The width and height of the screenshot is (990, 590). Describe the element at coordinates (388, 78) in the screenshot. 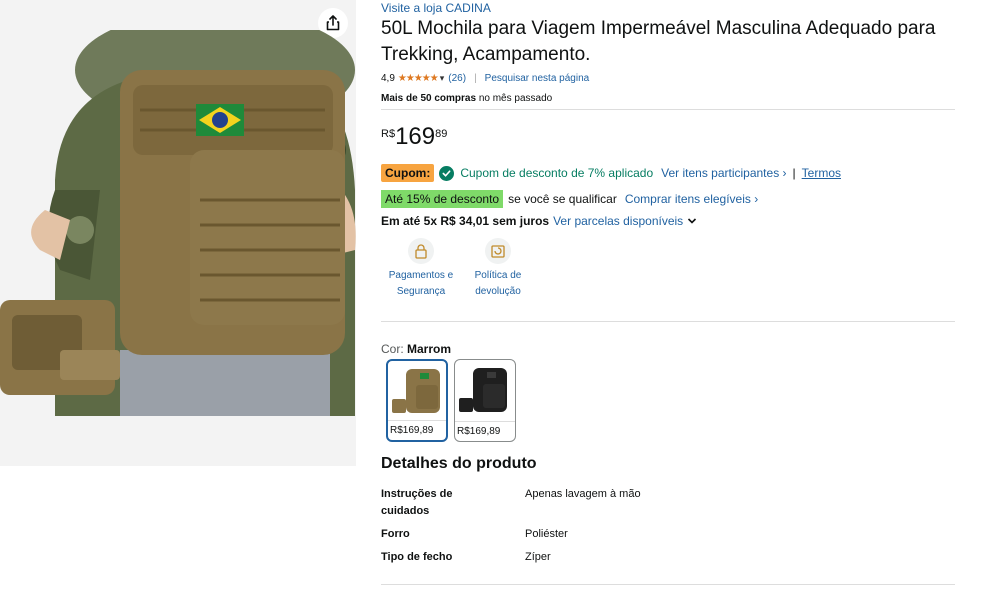

I see `rating-value: 4,9` at that location.